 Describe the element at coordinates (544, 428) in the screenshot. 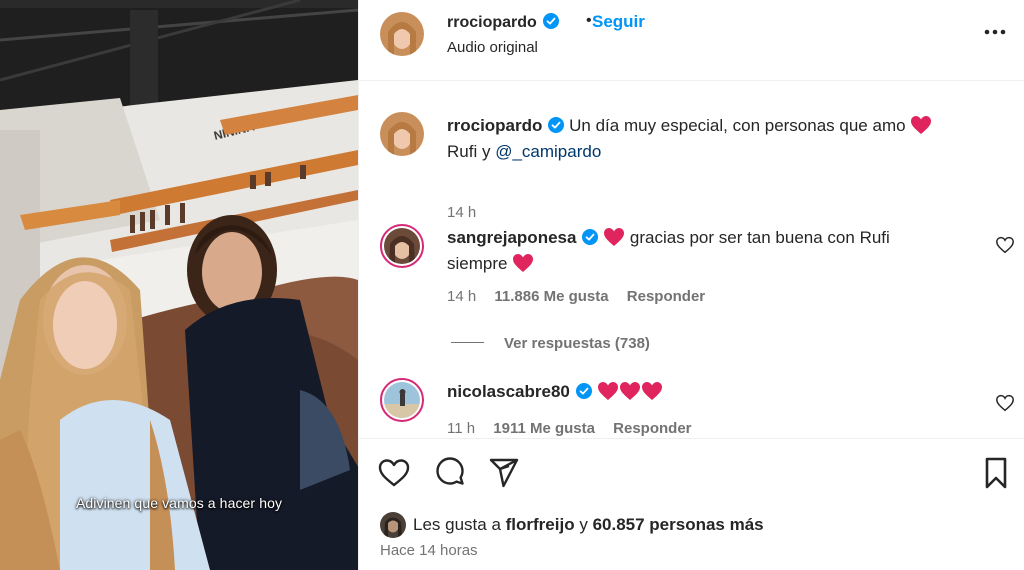

I see `comment-likes-count: 1911 Me gusta` at that location.